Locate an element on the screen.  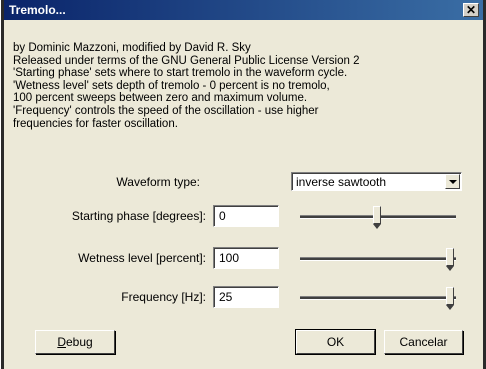
waveform-type-value: inverse sawtooth is located at coordinates (341, 182).